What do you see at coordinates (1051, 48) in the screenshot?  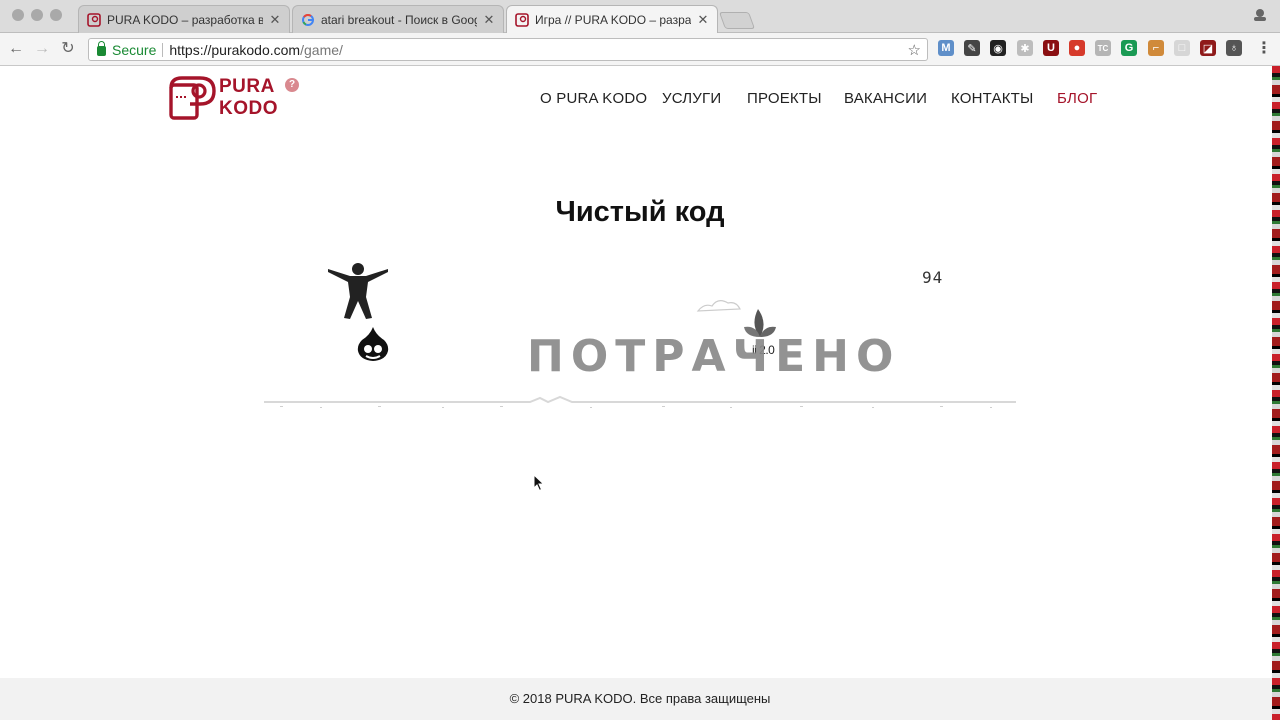 I see `ublock-icon: U` at bounding box center [1051, 48].